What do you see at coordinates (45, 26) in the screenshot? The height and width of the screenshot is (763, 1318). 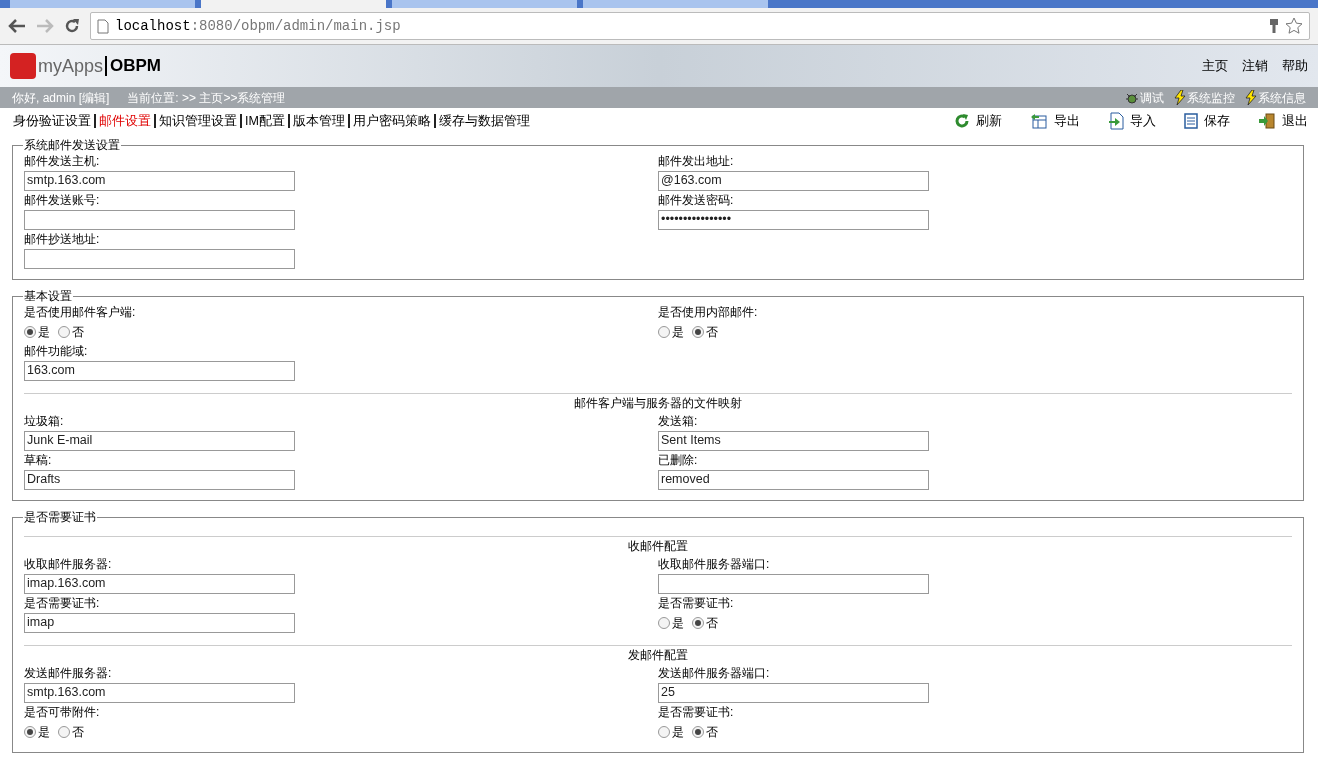 I see `forward-arrow-icon` at bounding box center [45, 26].